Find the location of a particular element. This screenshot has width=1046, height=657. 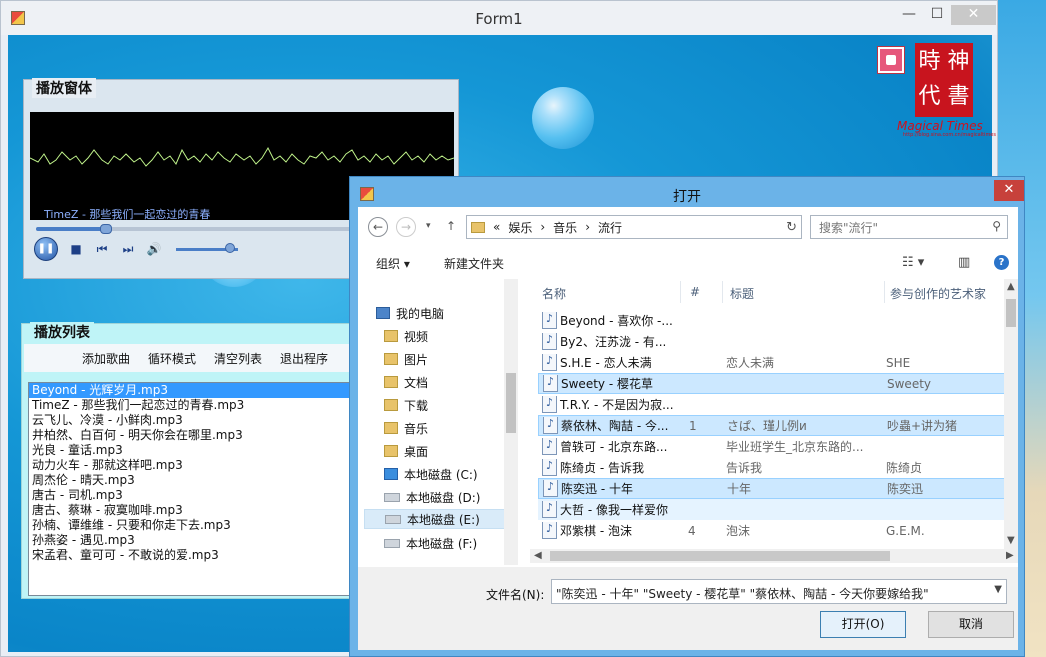

scroll-down-icon: ▼ is located at coordinates (1011, 540).